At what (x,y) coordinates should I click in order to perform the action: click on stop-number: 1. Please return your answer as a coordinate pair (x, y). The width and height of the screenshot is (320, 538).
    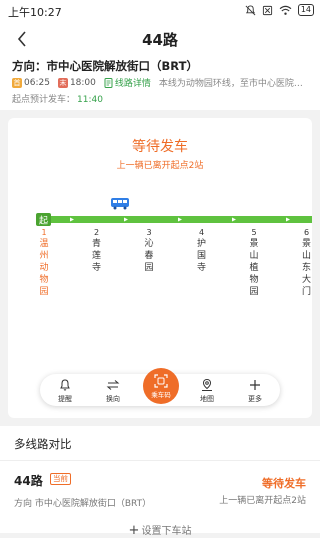
    Looking at the image, I should click on (44, 232).